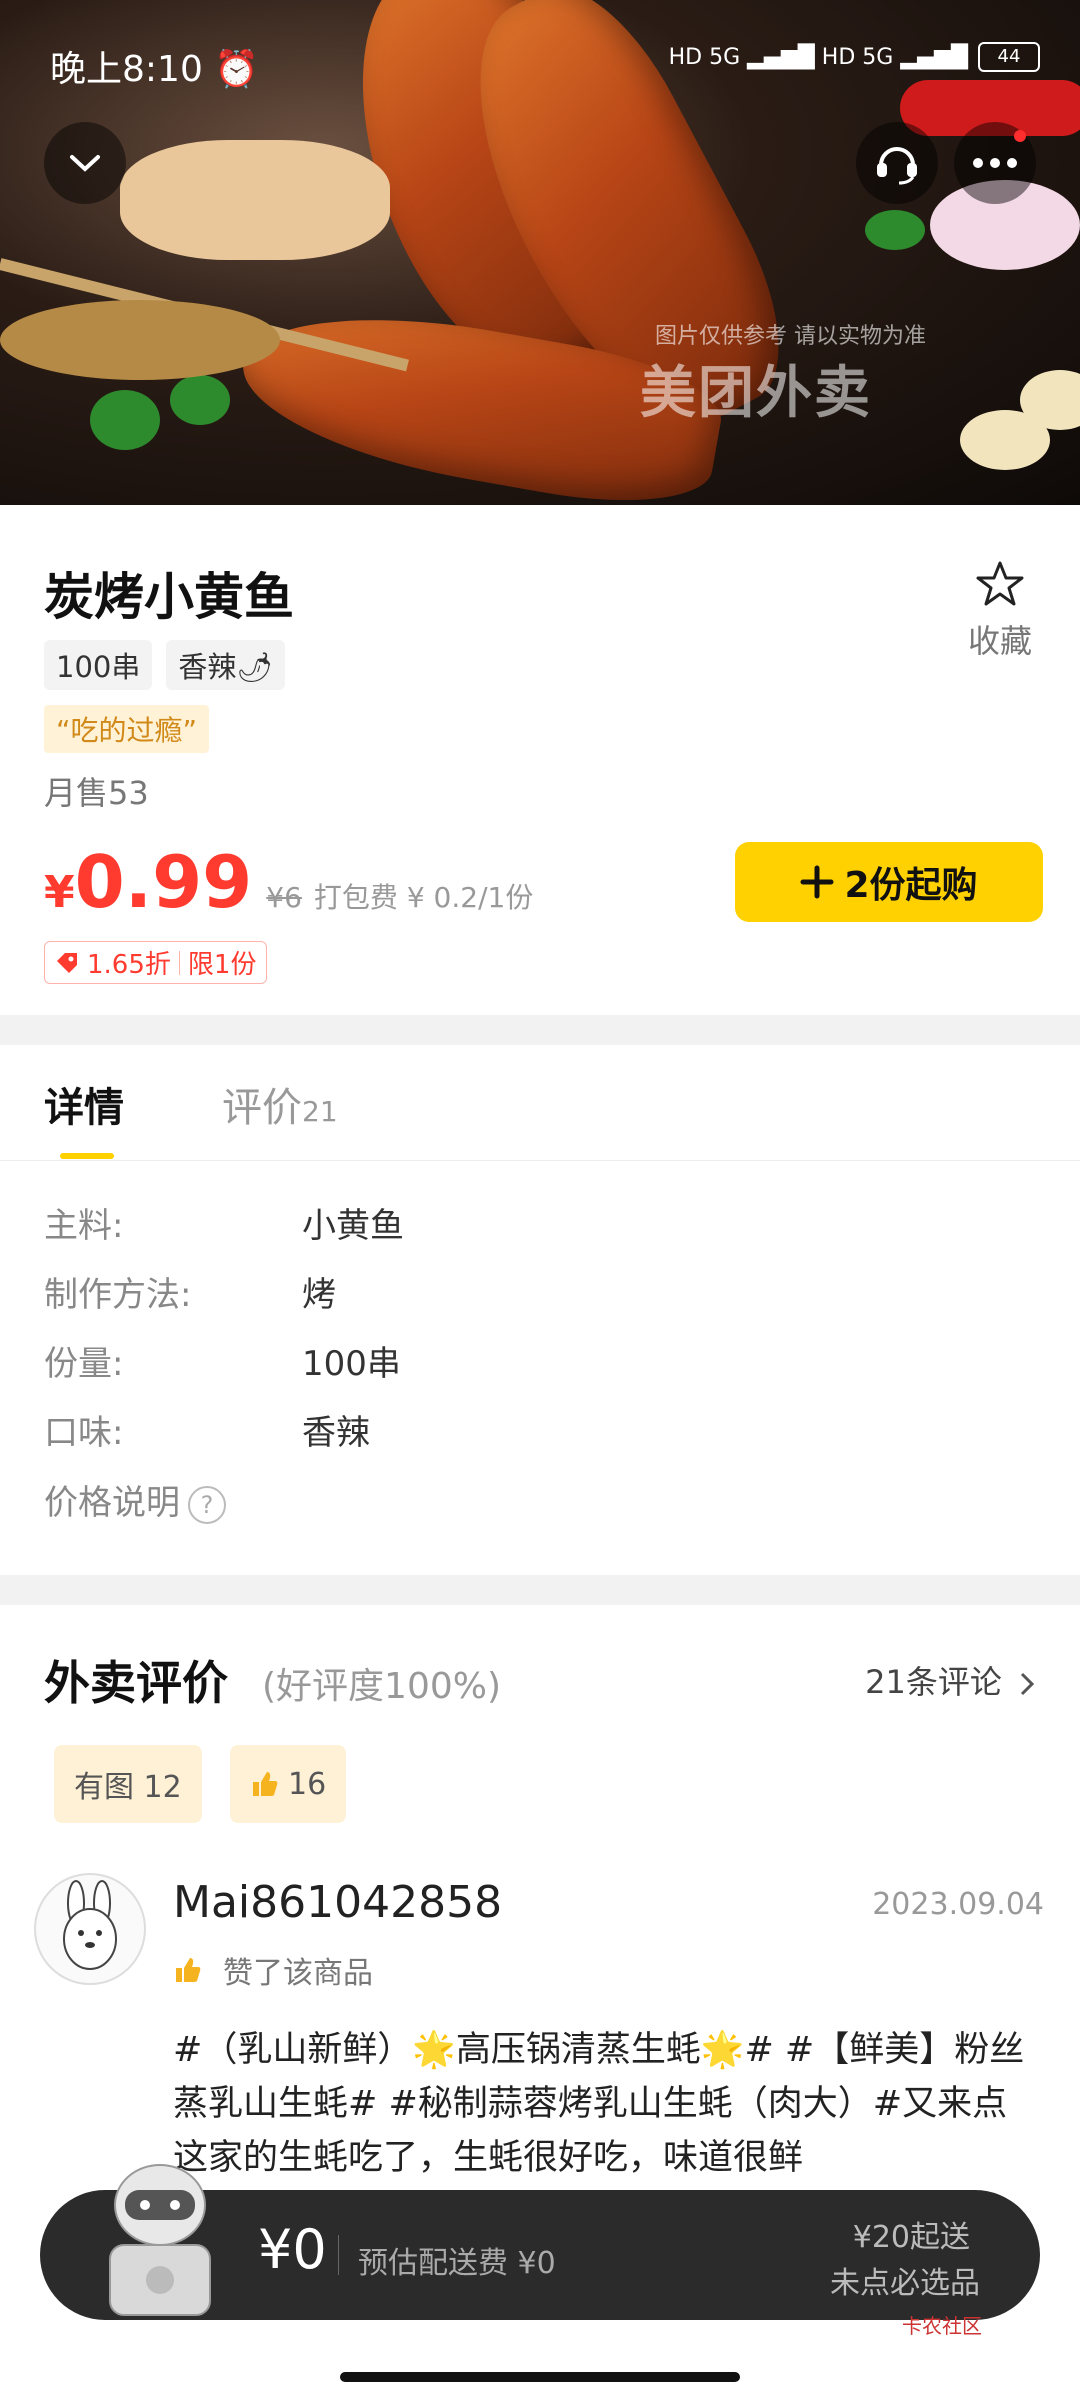  Describe the element at coordinates (207, 1504) in the screenshot. I see `help-icon: ?` at that location.